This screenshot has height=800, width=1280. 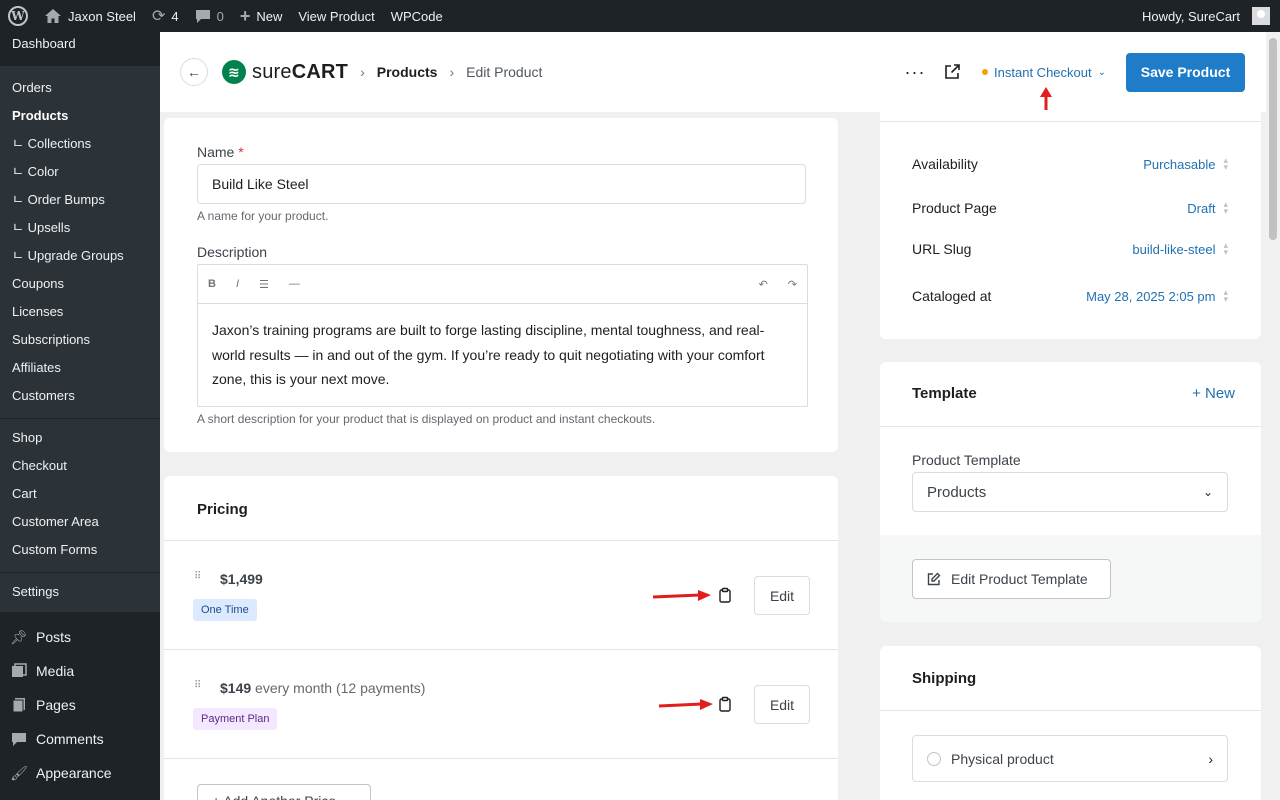 I want to click on arrow-left-icon: ←, so click(x=194, y=72).